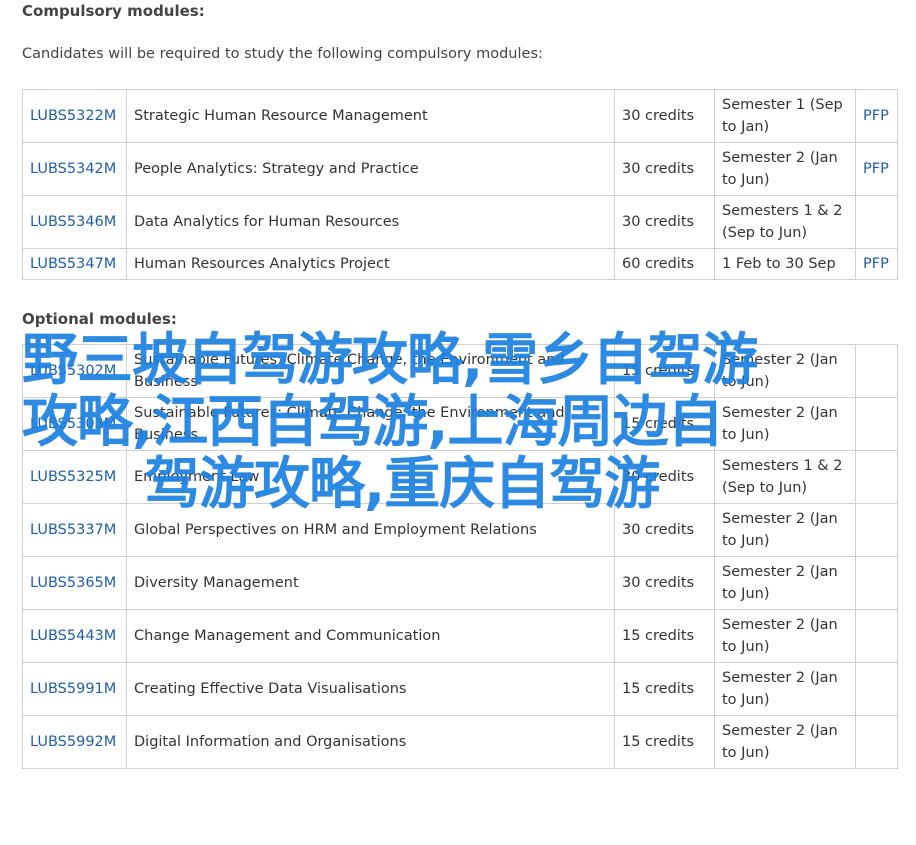 The width and height of the screenshot is (916, 845). I want to click on module-code-cell: LUBS5302M, so click(74, 371).